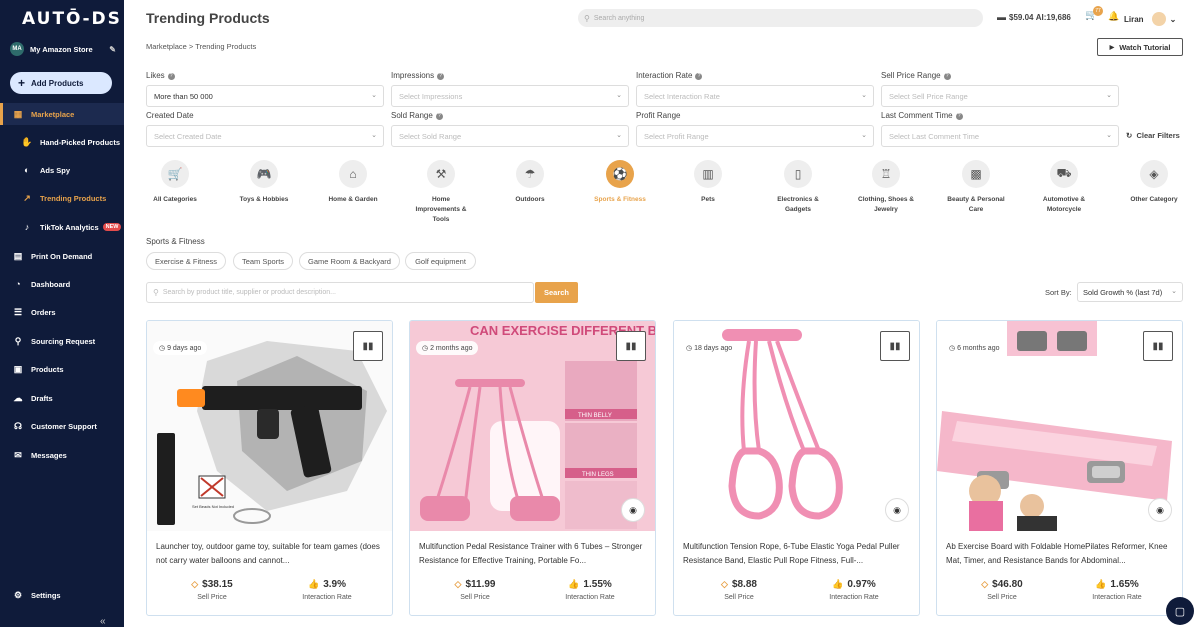 This screenshot has height=627, width=1200. Describe the element at coordinates (103, 621) in the screenshot. I see `collapse-sidebar-icon: «` at that location.